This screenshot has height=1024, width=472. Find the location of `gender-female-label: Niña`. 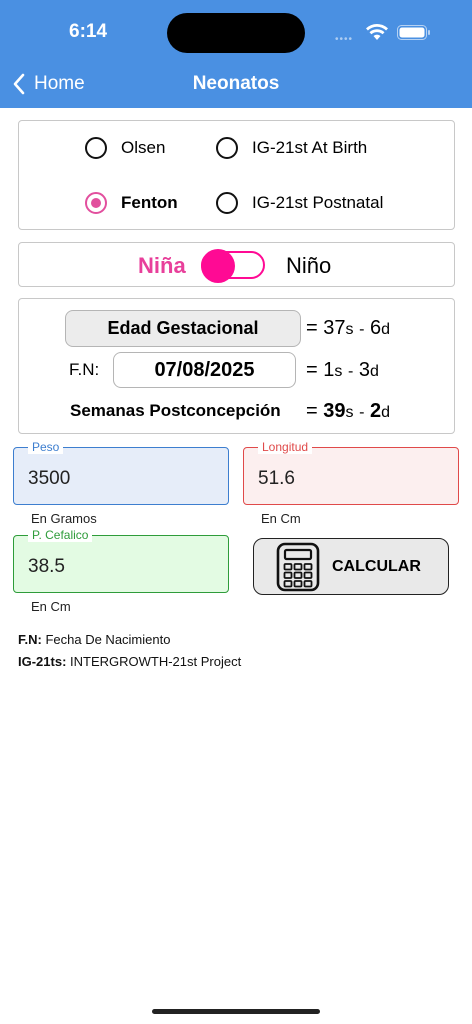

gender-female-label: Niña is located at coordinates (162, 266).